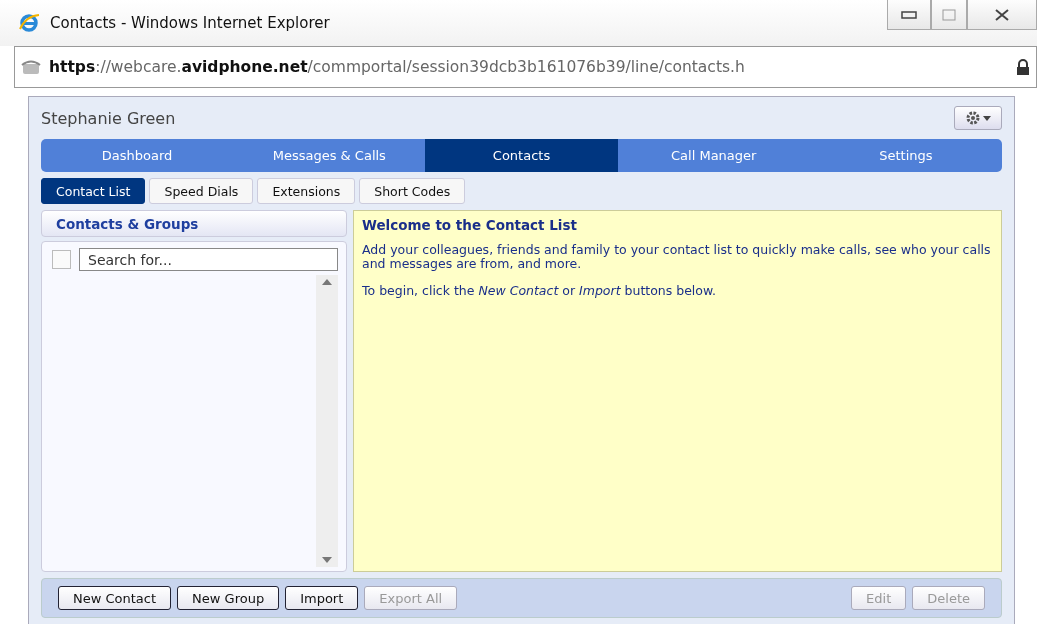 The width and height of the screenshot is (1037, 624). What do you see at coordinates (115, 598) in the screenshot?
I see `action-button: New Contact` at bounding box center [115, 598].